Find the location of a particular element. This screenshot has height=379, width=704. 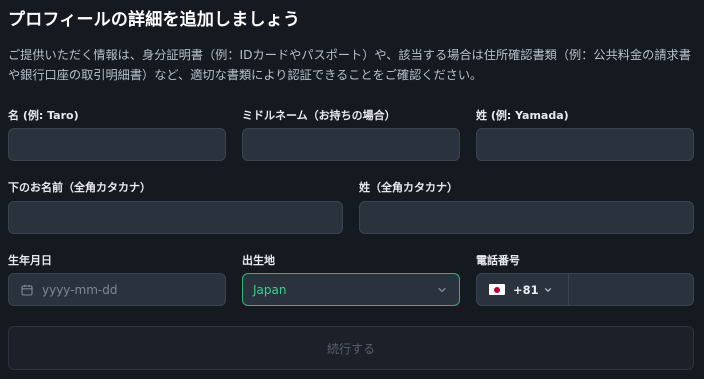

last-name-kana-input is located at coordinates (526, 217).